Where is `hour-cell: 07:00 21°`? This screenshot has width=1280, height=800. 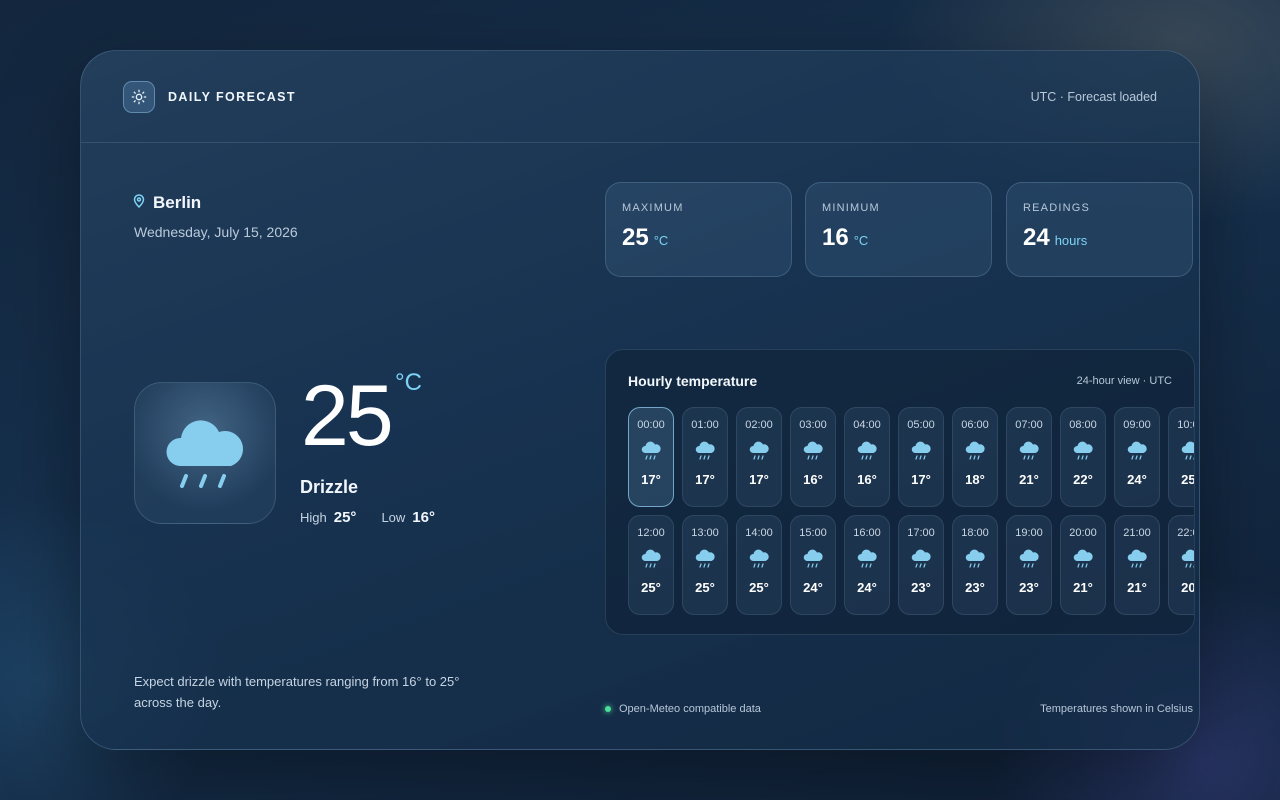 hour-cell: 07:00 21° is located at coordinates (1029, 457).